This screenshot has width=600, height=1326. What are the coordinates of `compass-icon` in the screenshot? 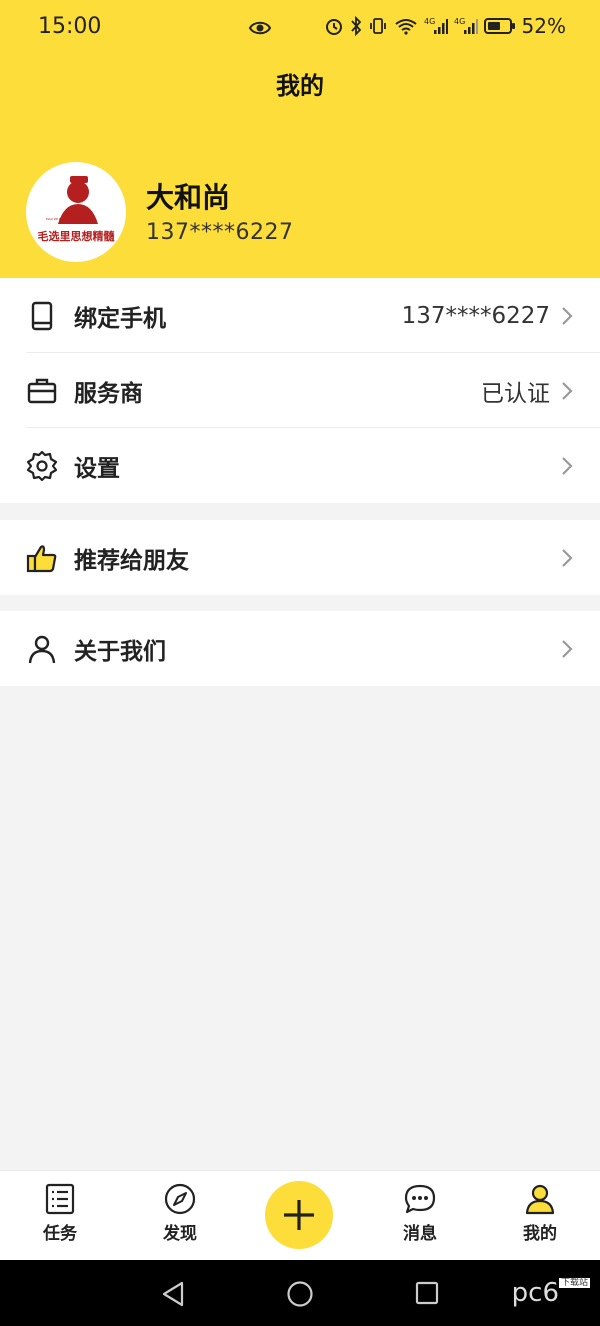 It's located at (180, 1199).